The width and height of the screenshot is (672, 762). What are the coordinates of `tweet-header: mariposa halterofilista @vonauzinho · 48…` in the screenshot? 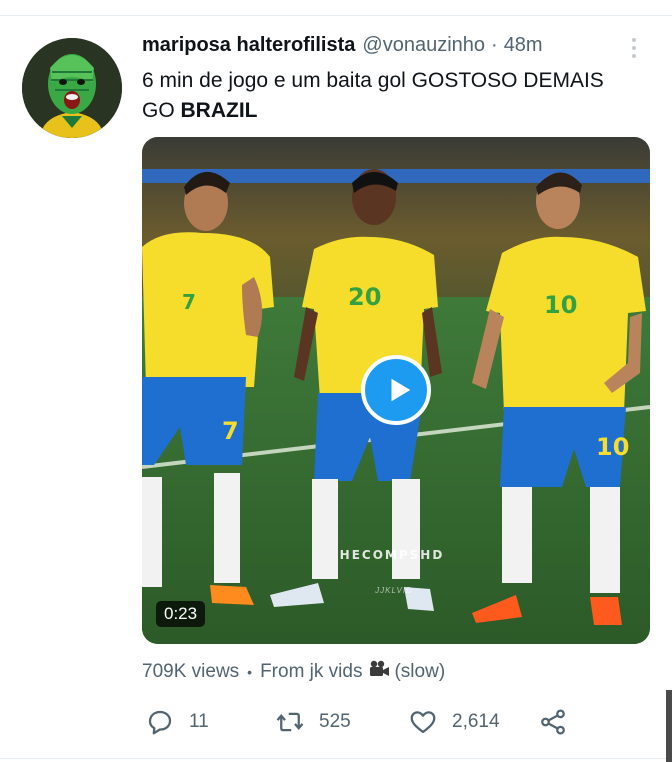 It's located at (342, 45).